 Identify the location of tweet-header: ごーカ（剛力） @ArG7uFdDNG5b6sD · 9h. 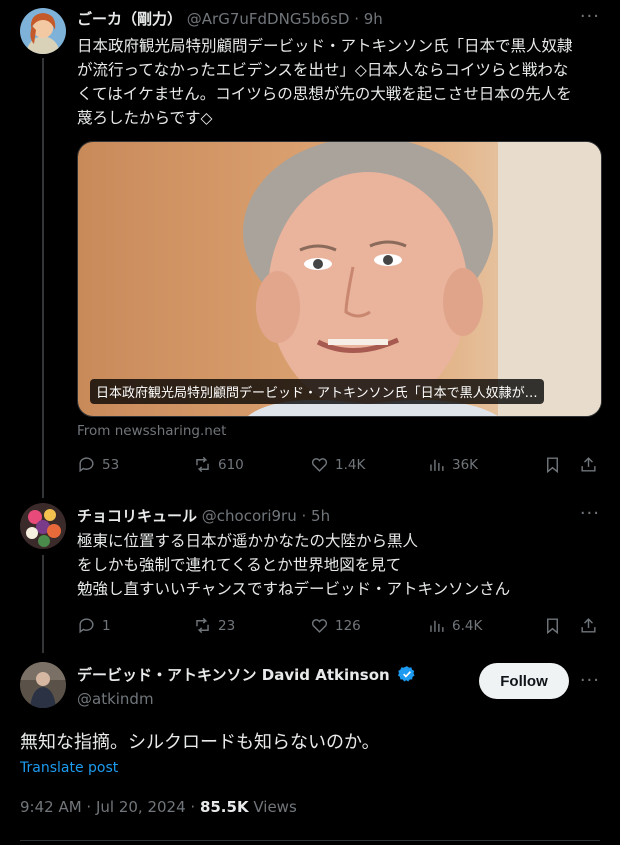
(230, 19).